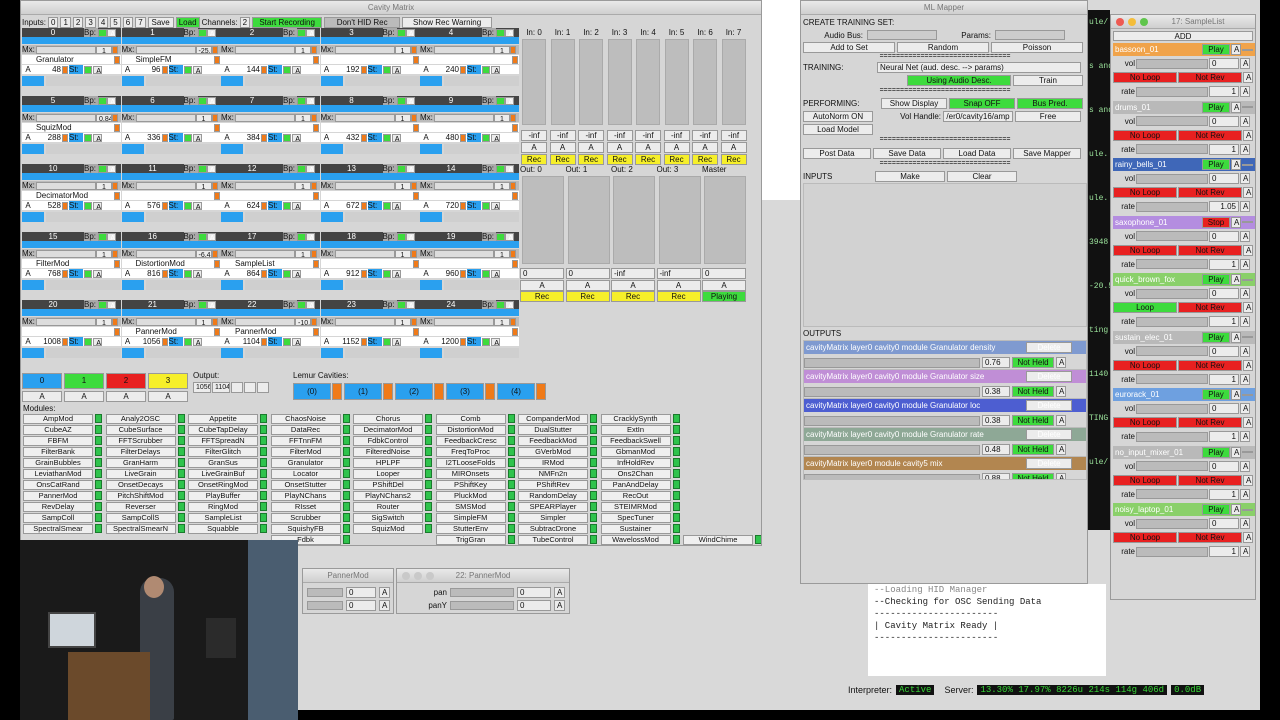 Image resolution: width=1280 pixels, height=720 pixels. What do you see at coordinates (718, 540) in the screenshot?
I see `module-button: WindChime` at bounding box center [718, 540].